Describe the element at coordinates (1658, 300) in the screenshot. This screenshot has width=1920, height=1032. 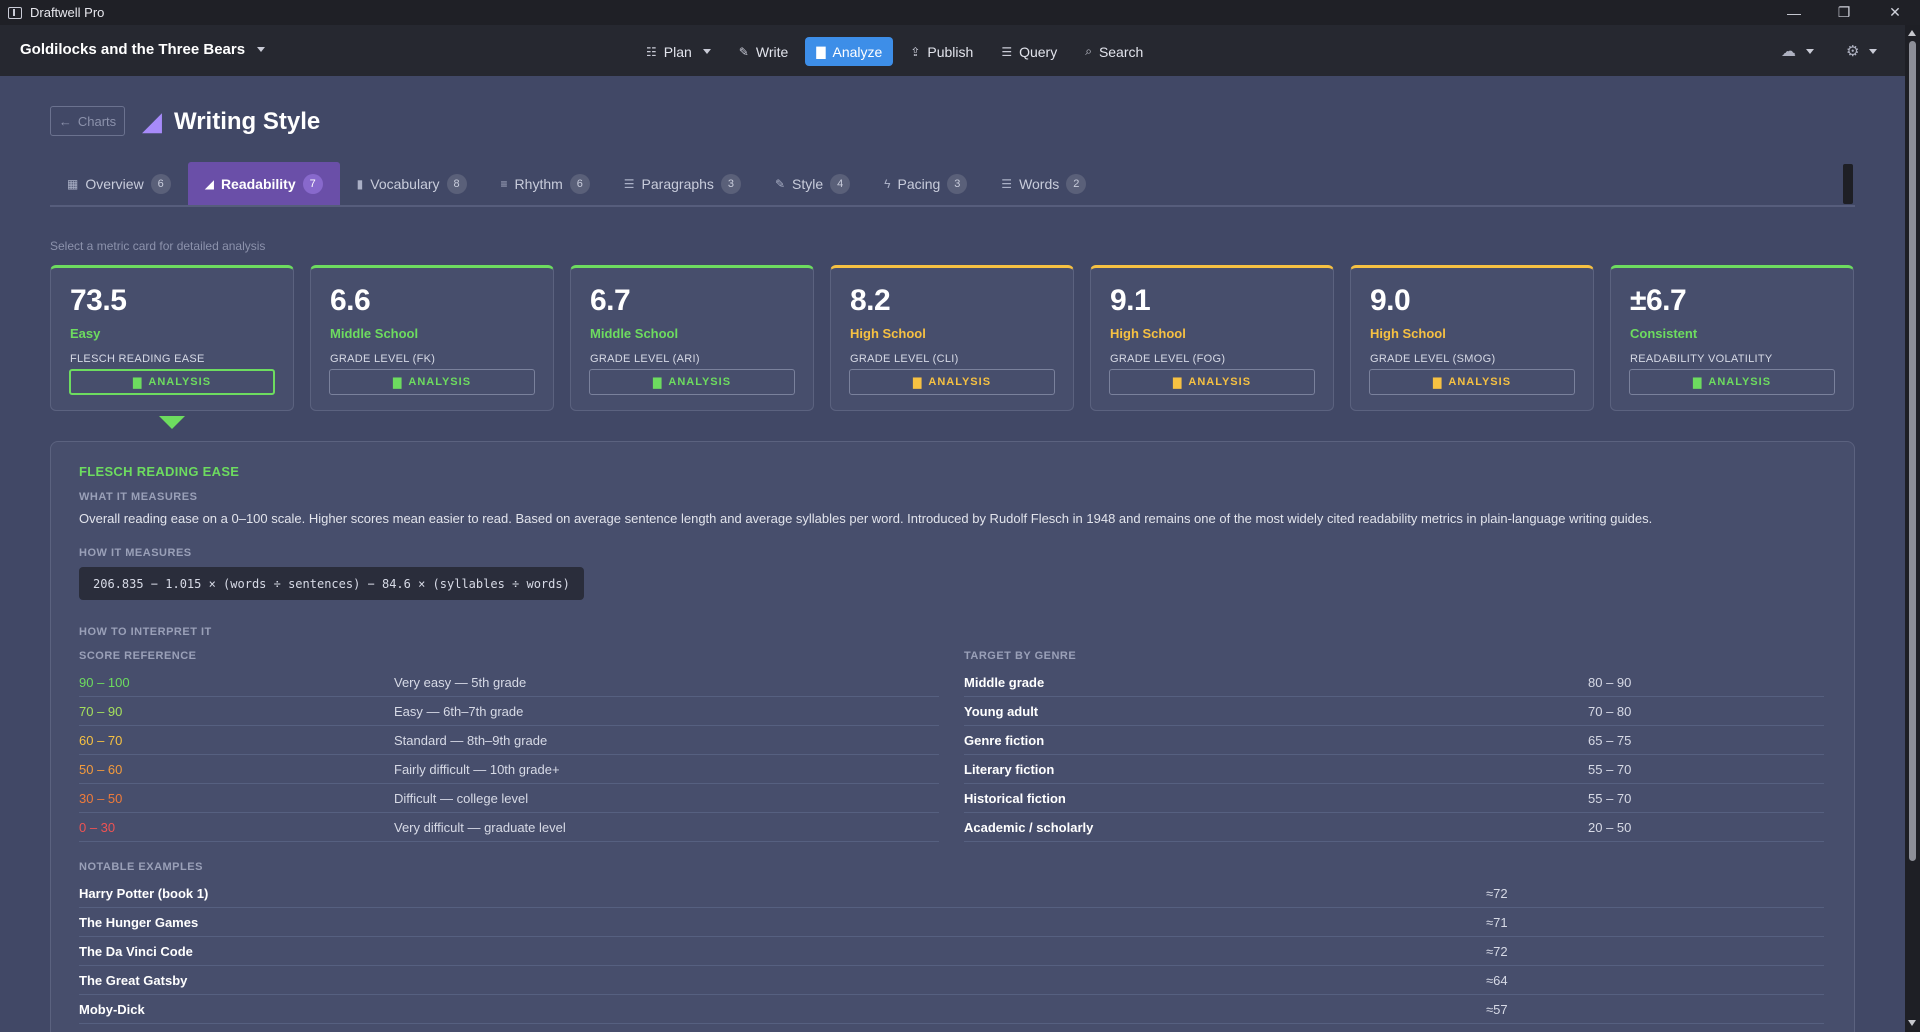
I see `metric-value: ±6.7` at that location.